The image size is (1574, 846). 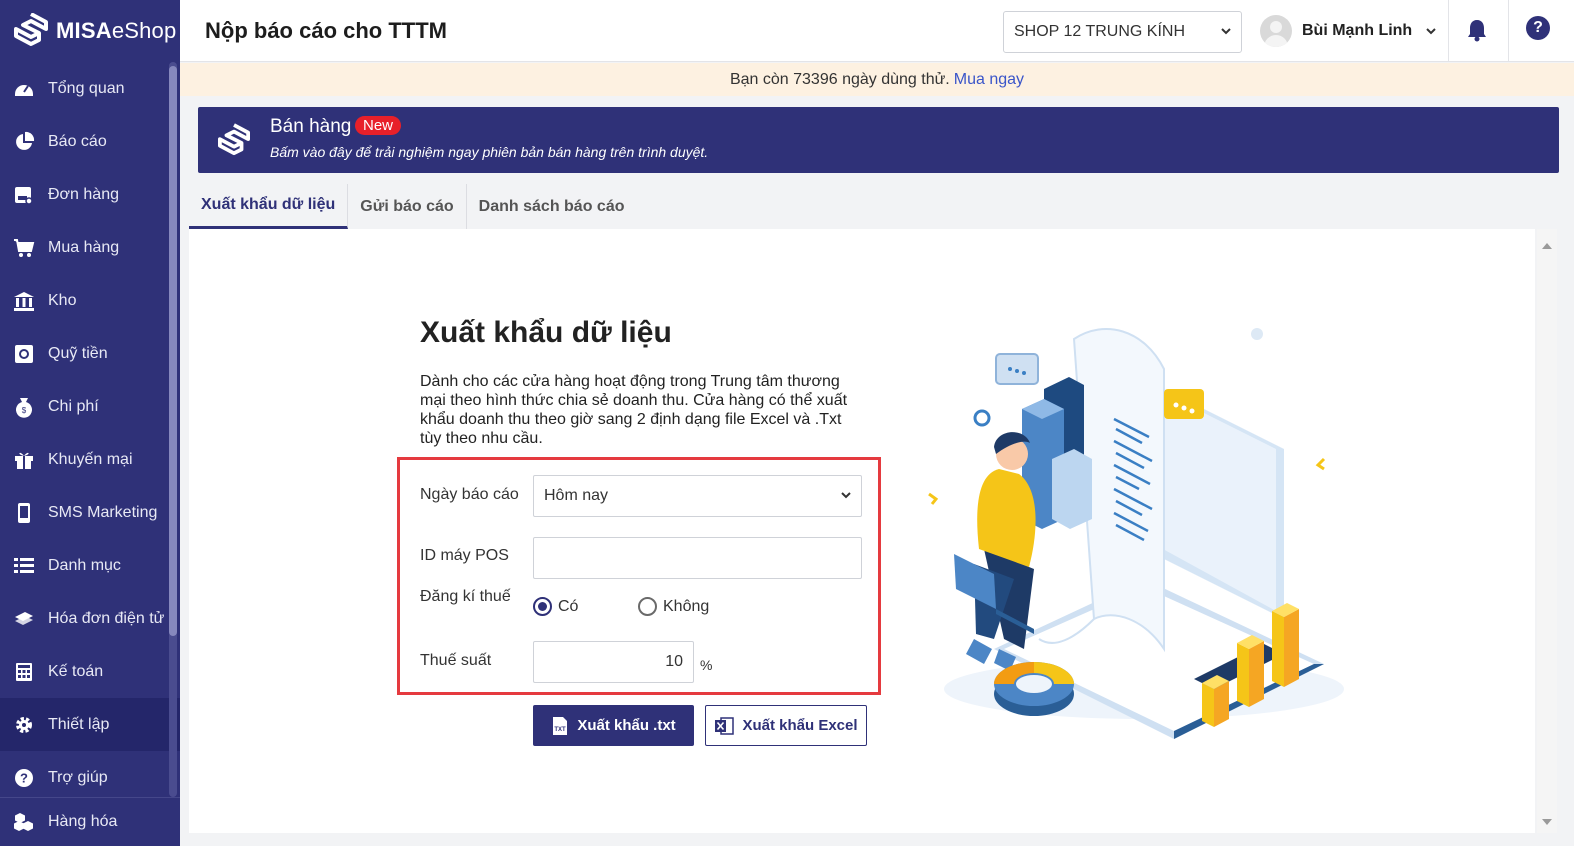 I want to click on sidebar-item-don-hang: Đơn hàng, so click(x=90, y=194).